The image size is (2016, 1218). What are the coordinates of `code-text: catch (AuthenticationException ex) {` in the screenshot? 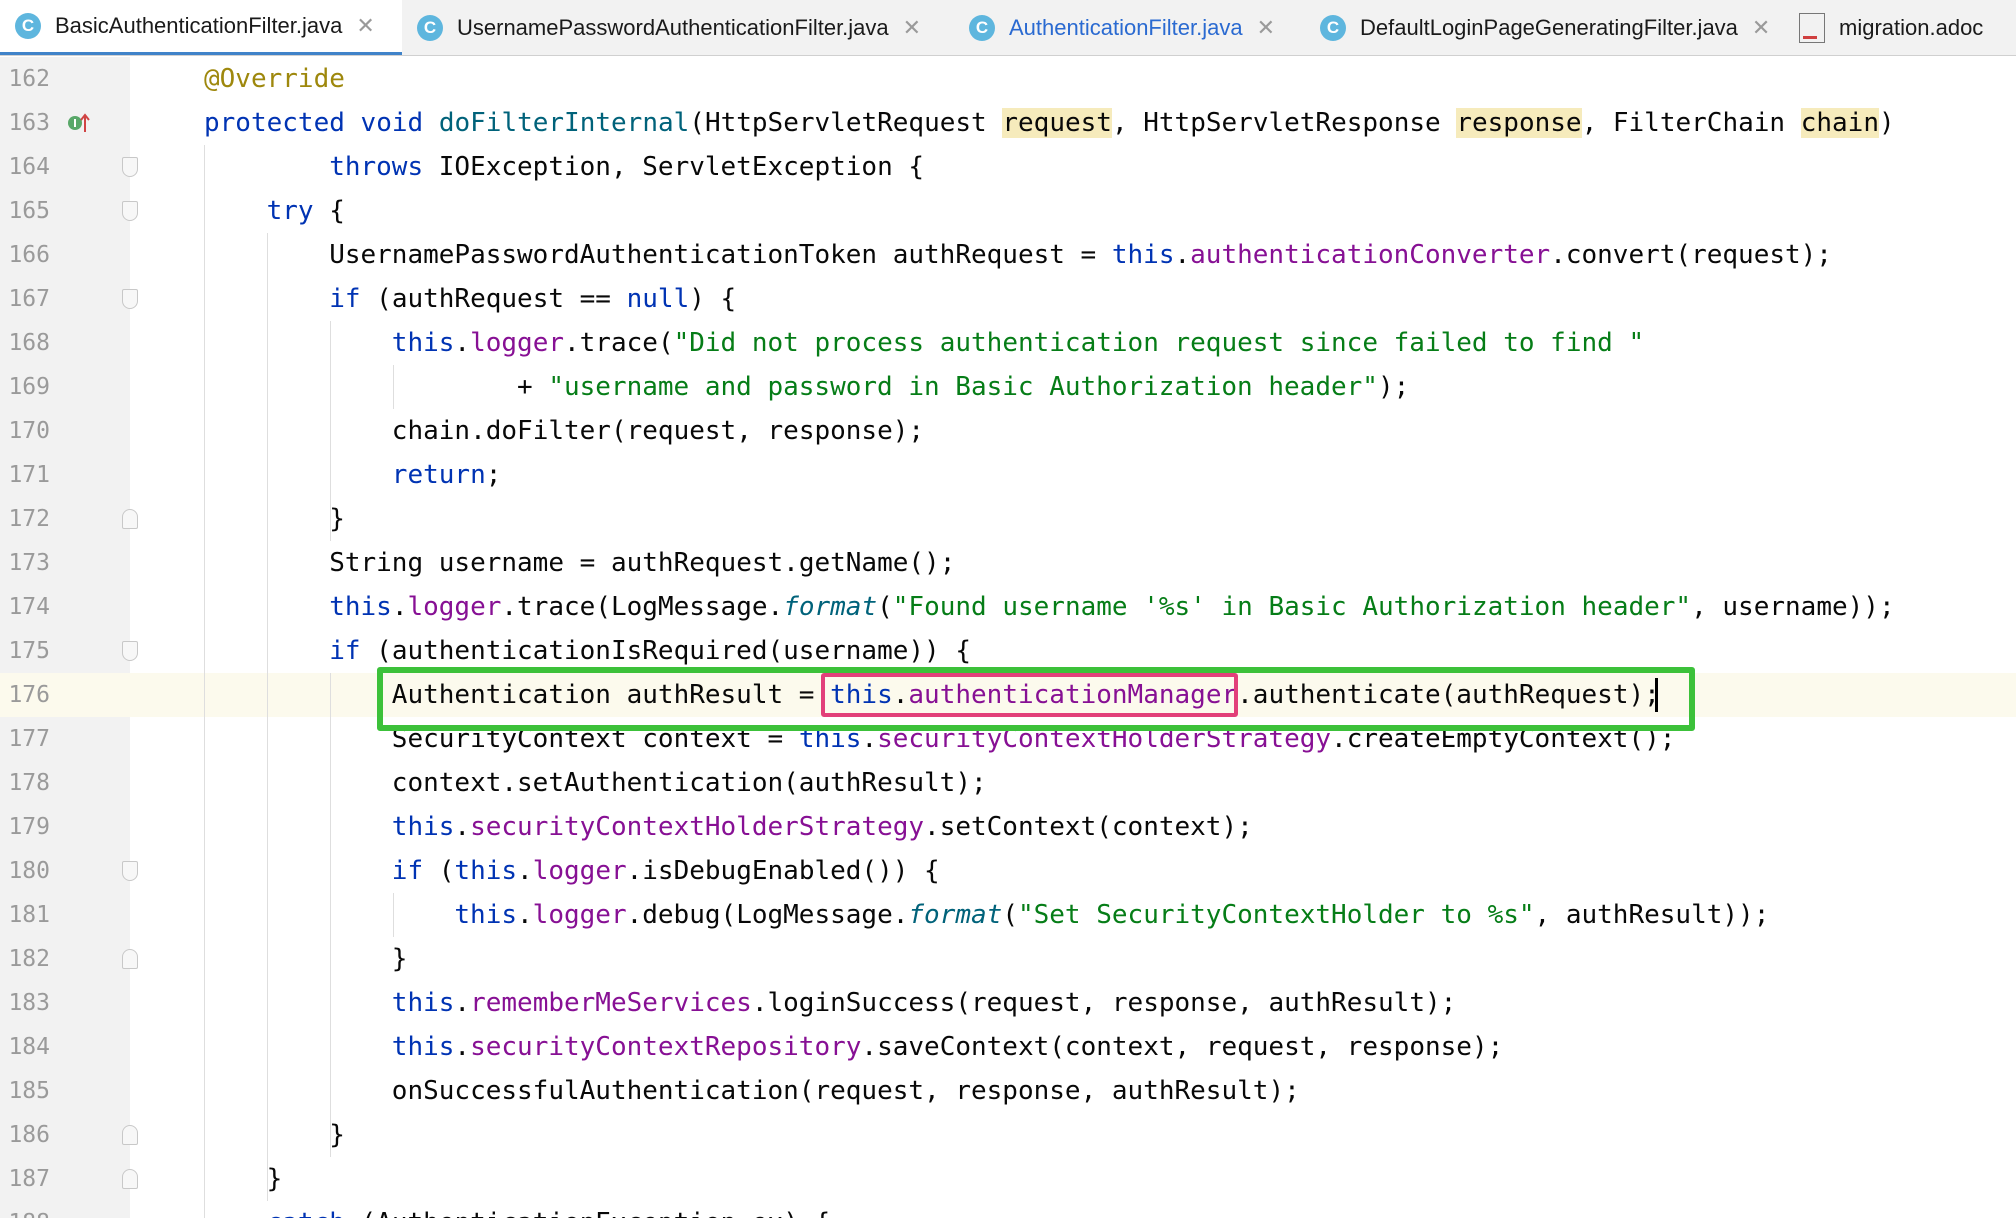 It's located at (549, 1209).